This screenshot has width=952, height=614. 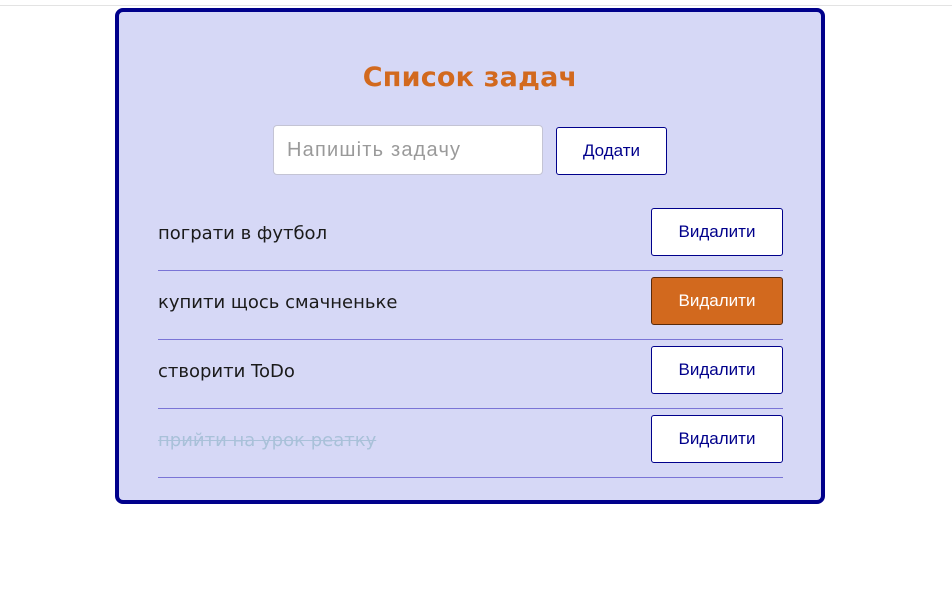 What do you see at coordinates (470, 77) in the screenshot?
I see `page-title: Список задач` at bounding box center [470, 77].